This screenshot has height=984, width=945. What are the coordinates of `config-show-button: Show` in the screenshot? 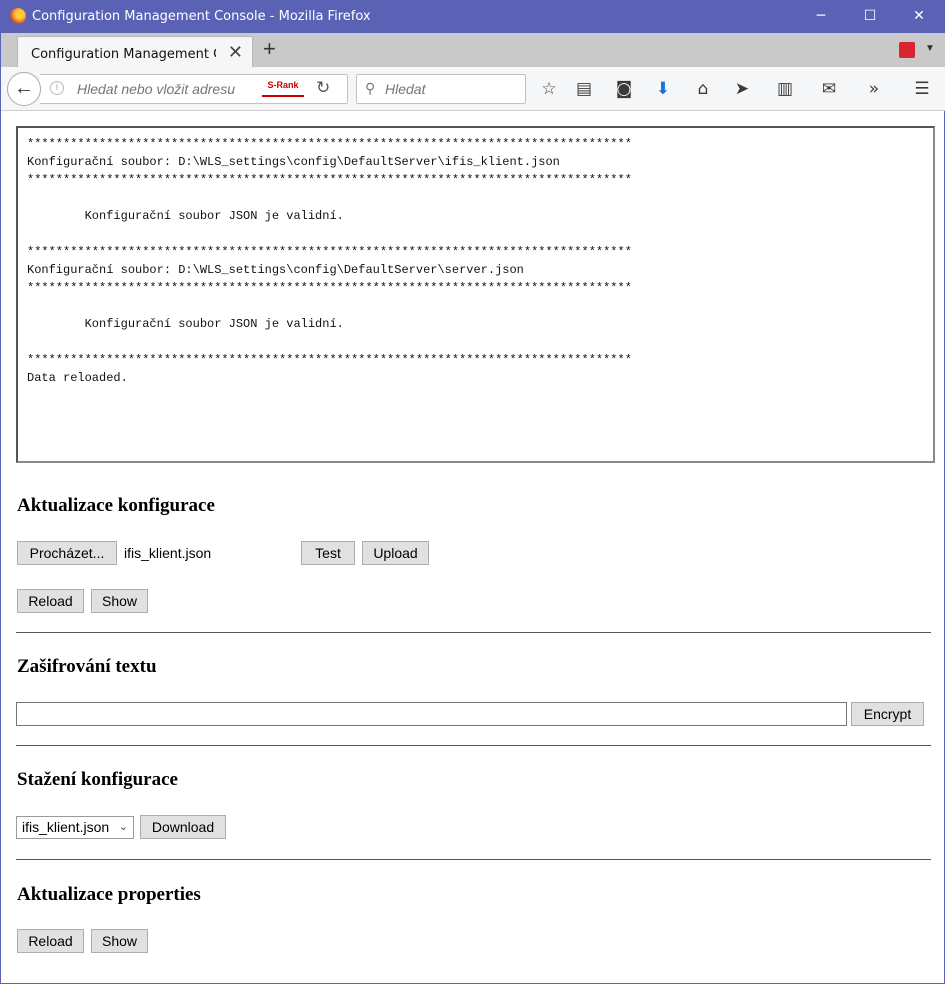 It's located at (119, 601).